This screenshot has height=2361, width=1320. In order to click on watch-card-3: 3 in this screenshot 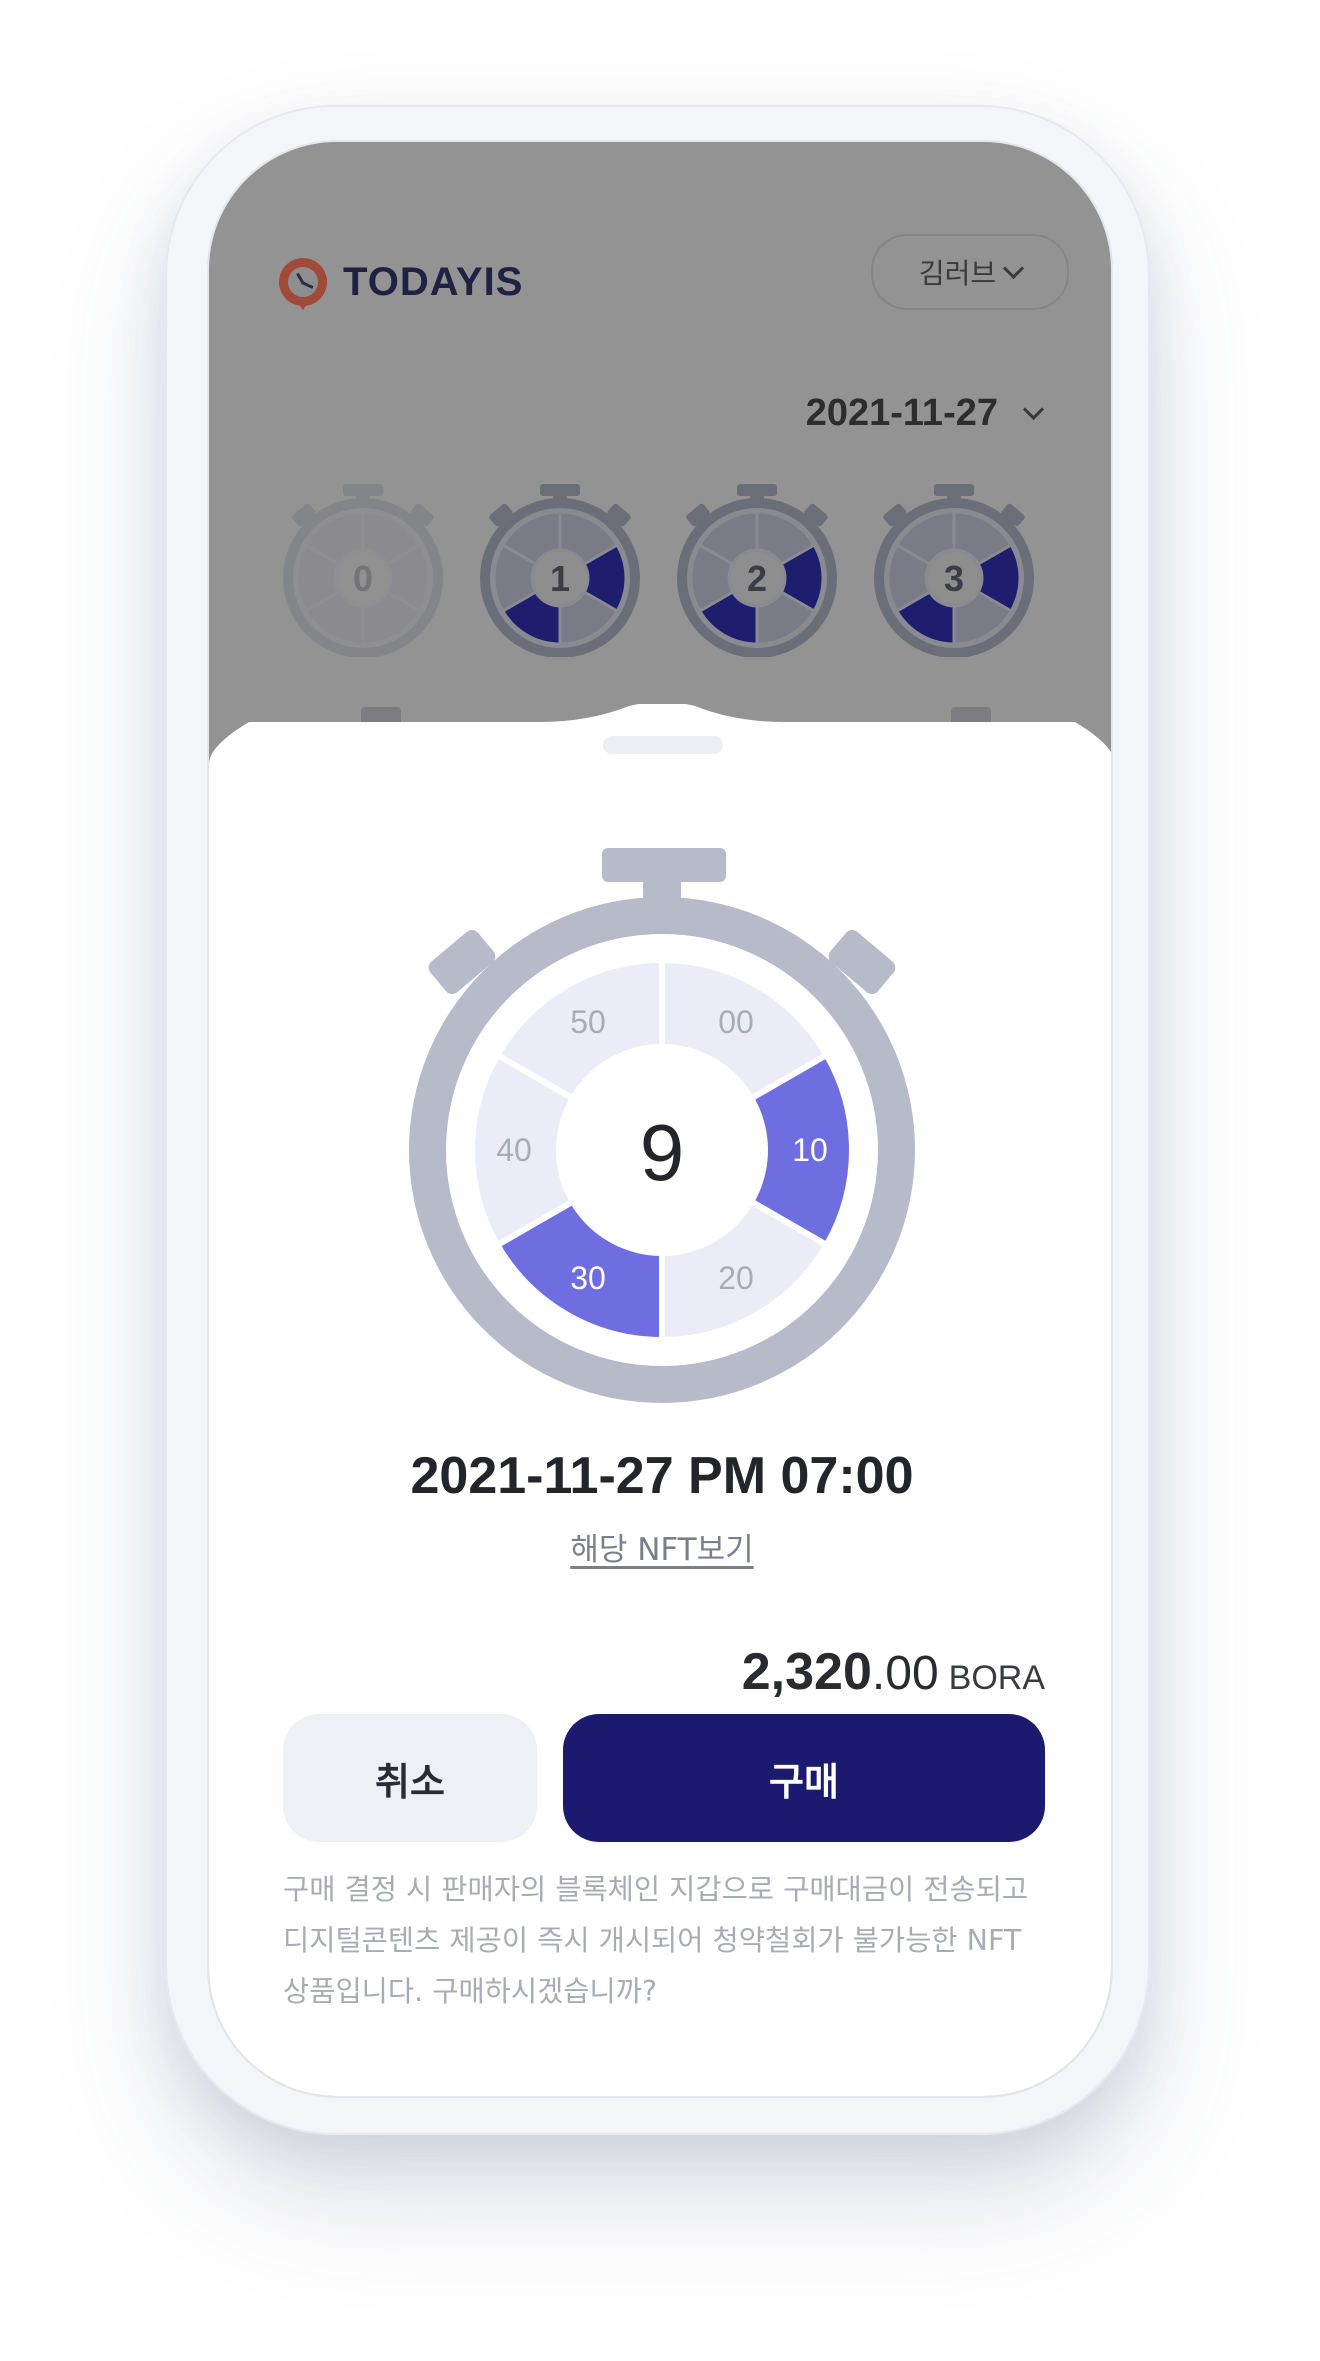, I will do `click(954, 570)`.